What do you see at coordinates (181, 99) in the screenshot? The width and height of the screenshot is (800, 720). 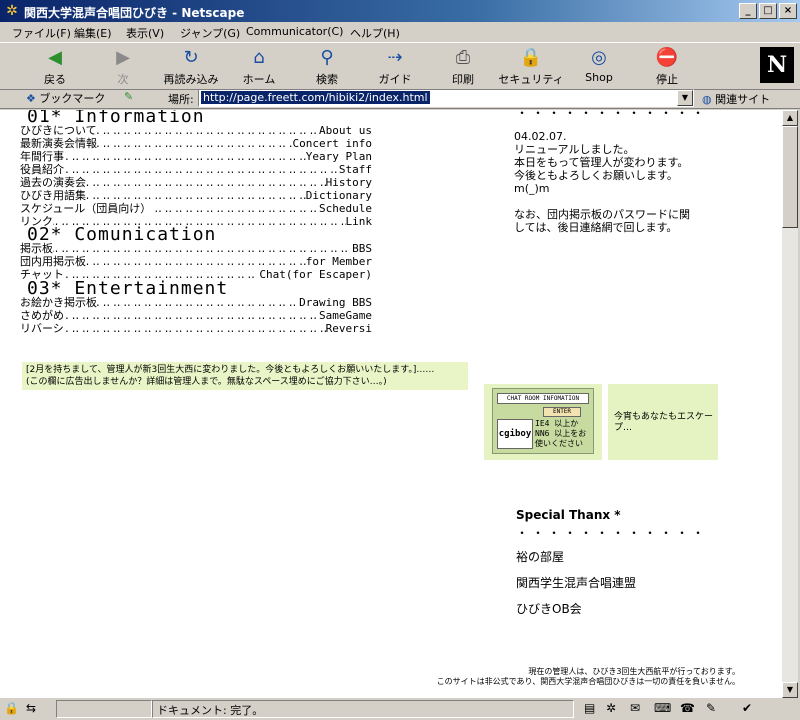 I see `location-label: 場所:` at bounding box center [181, 99].